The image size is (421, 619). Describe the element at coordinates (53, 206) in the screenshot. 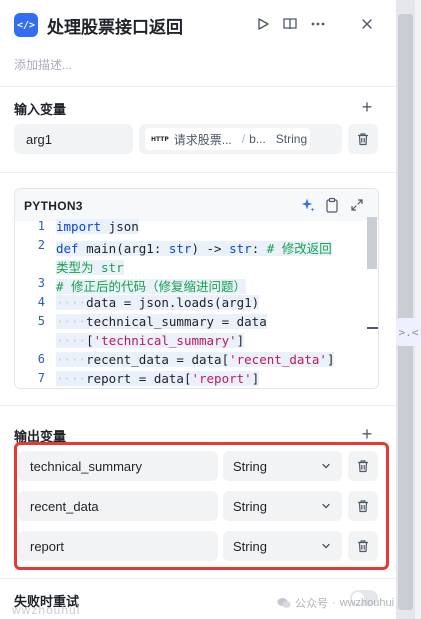

I see `code-language-label: PYTHON3` at that location.